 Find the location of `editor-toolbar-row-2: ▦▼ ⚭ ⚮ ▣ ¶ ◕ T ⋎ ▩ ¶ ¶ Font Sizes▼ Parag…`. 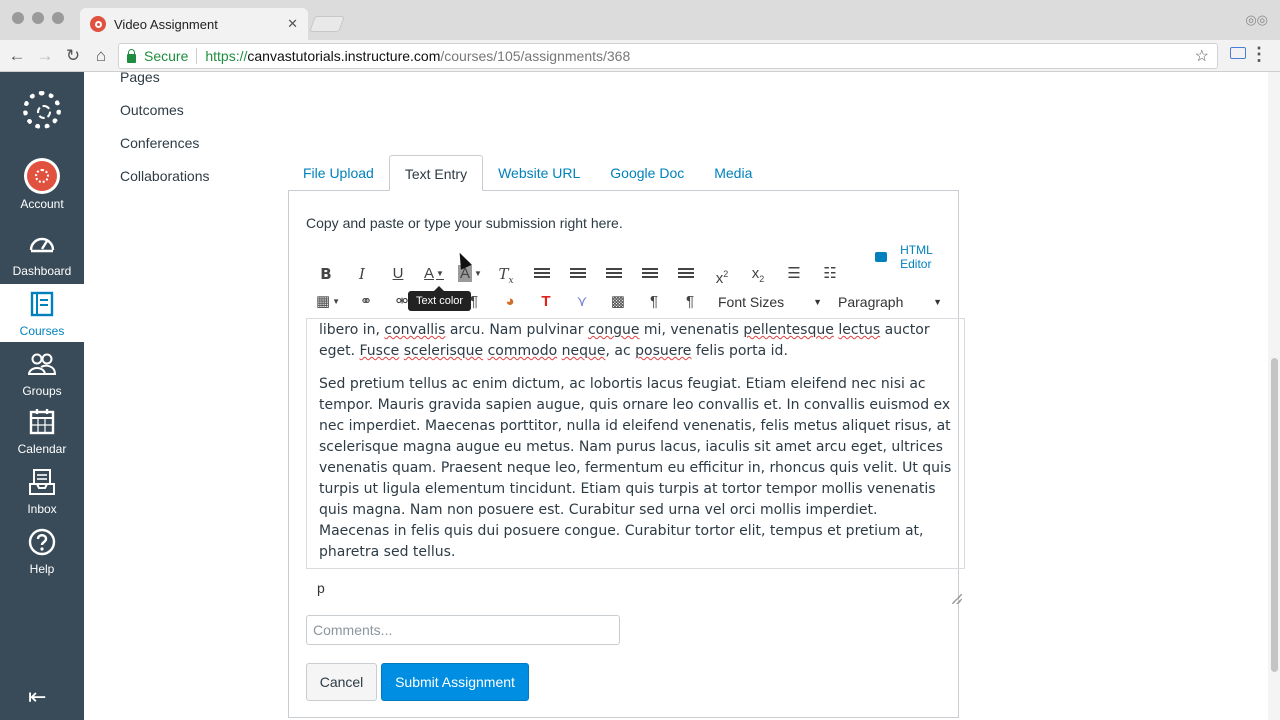

editor-toolbar-row-2: ▦▼ ⚭ ⚮ ▣ ¶ ◕ T ⋎ ▩ ¶ ¶ Font Sizes▼ Parag… is located at coordinates (628, 302).